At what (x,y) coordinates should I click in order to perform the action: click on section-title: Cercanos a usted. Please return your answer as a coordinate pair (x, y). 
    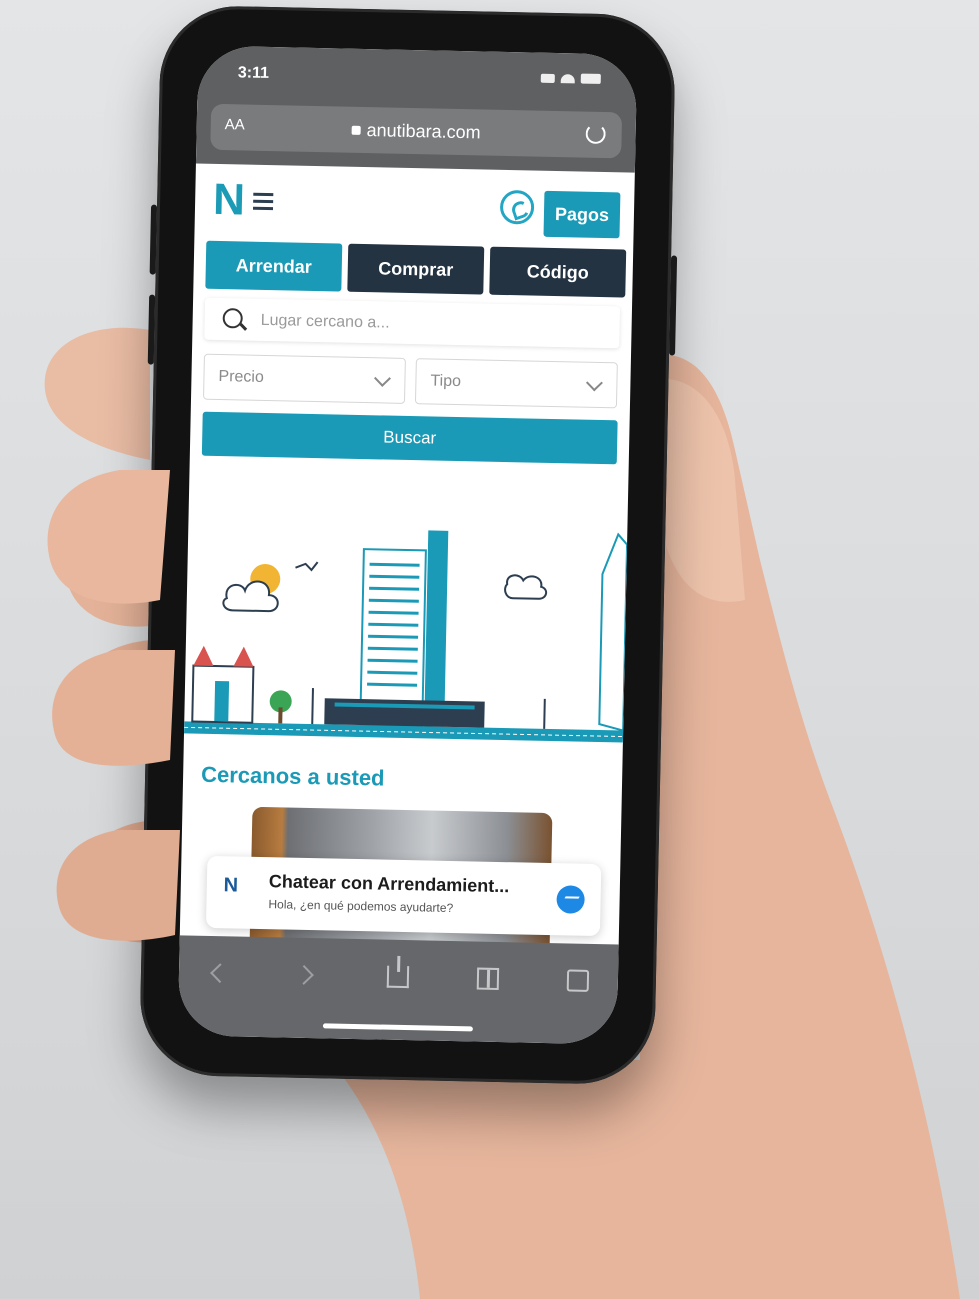
    Looking at the image, I should click on (292, 776).